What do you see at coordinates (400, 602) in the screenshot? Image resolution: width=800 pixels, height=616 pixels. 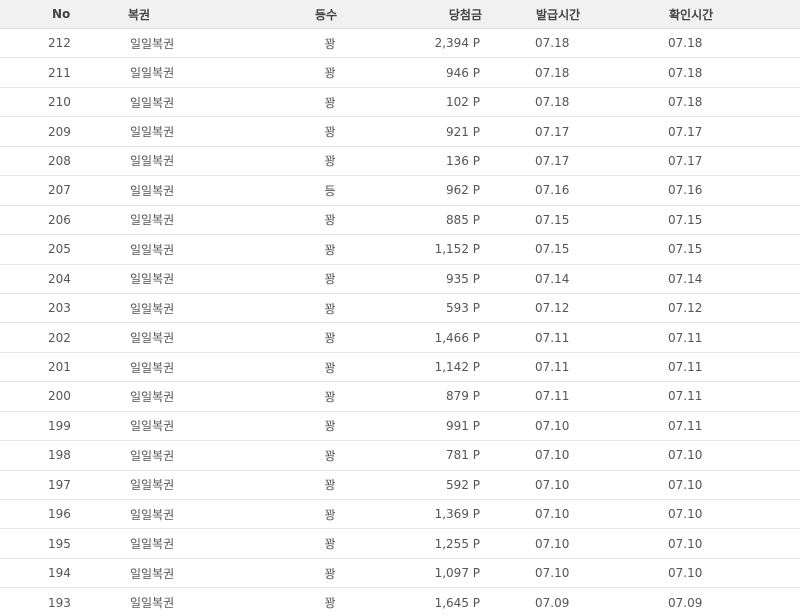 I see `table-row: 193 일일복권 꽝 1,645 P 07.09 07.09` at bounding box center [400, 602].